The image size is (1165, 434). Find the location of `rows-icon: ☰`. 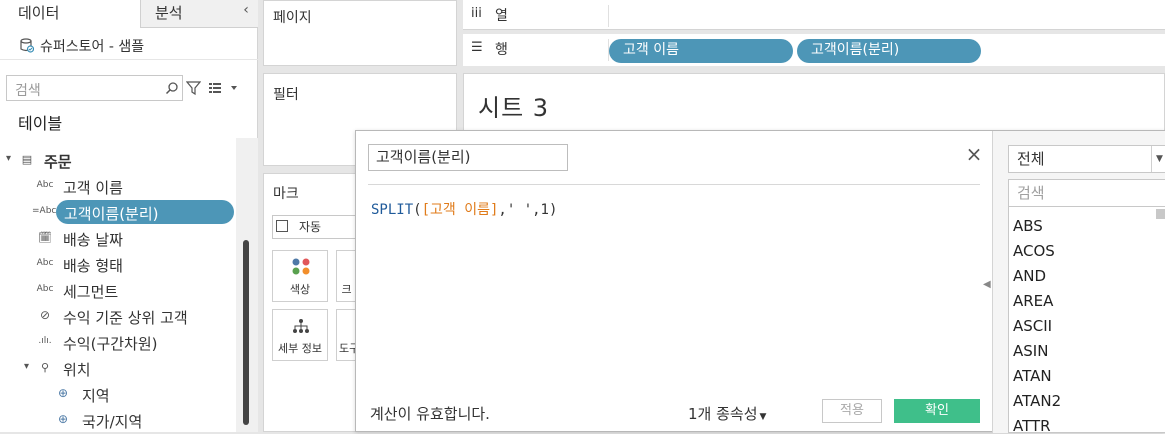

rows-icon: ☰ is located at coordinates (477, 47).